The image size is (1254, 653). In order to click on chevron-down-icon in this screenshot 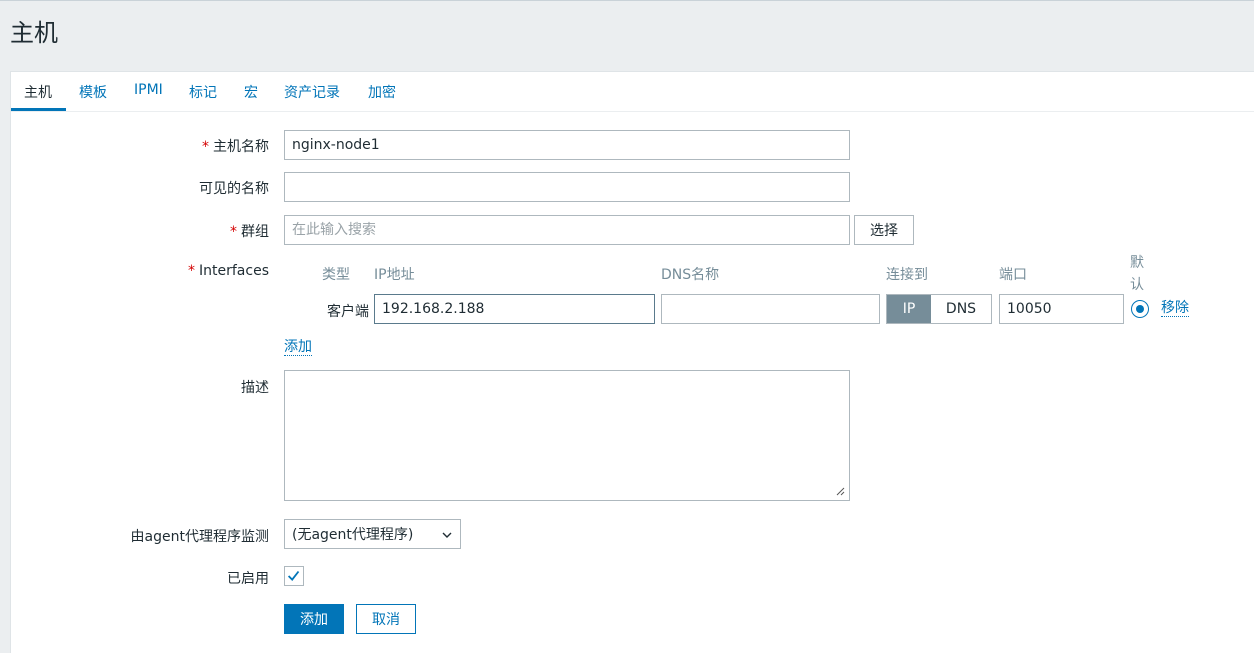, I will do `click(447, 535)`.